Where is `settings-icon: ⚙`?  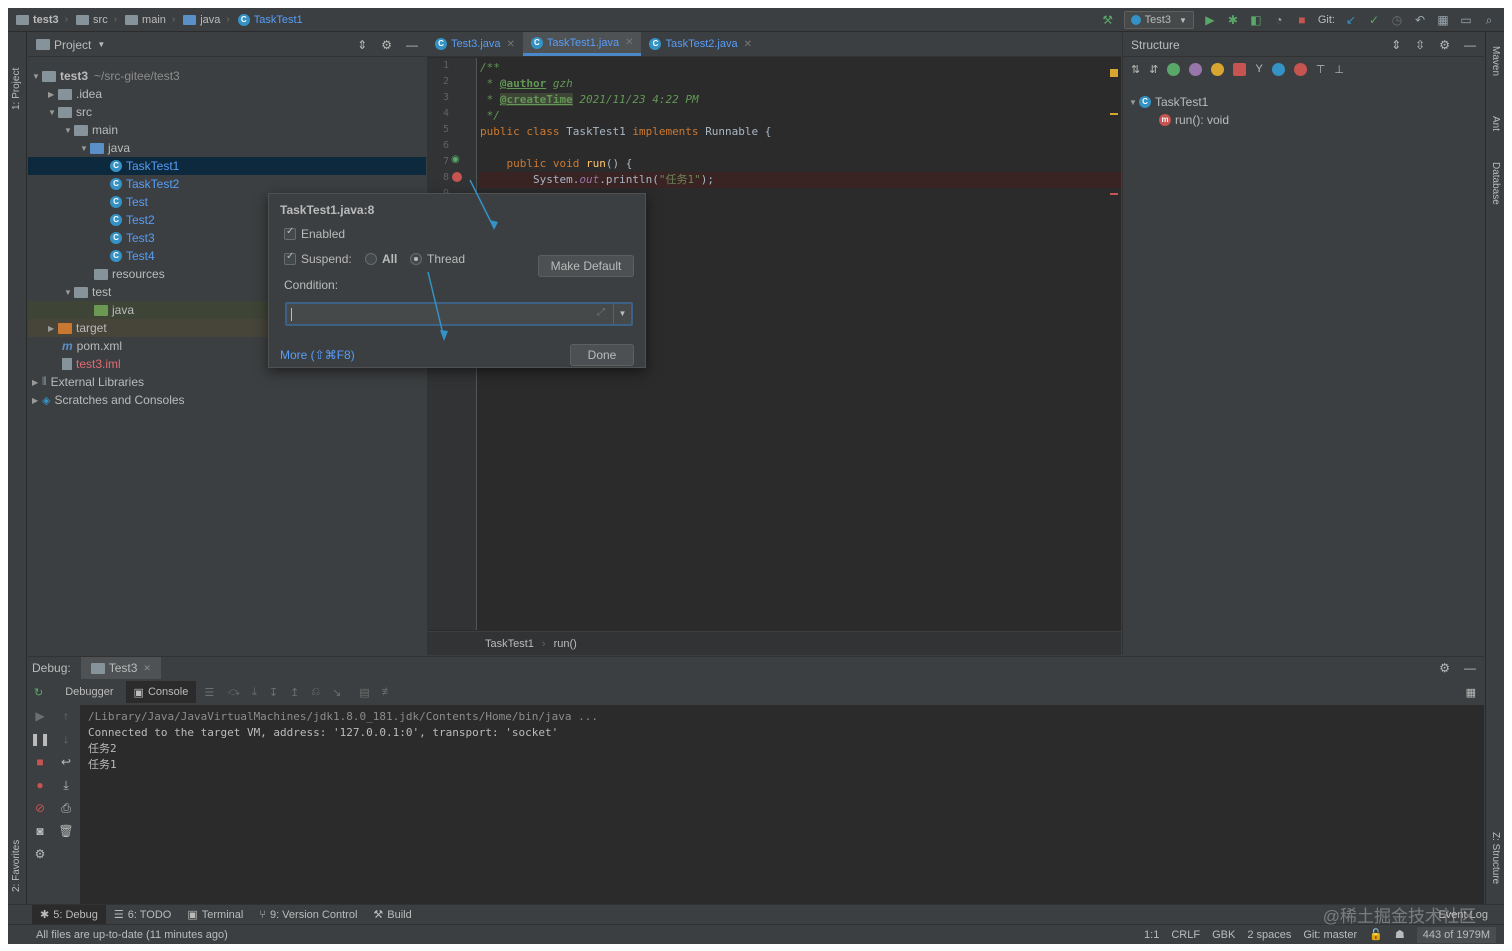
settings-icon: ⚙ is located at coordinates (40, 854).